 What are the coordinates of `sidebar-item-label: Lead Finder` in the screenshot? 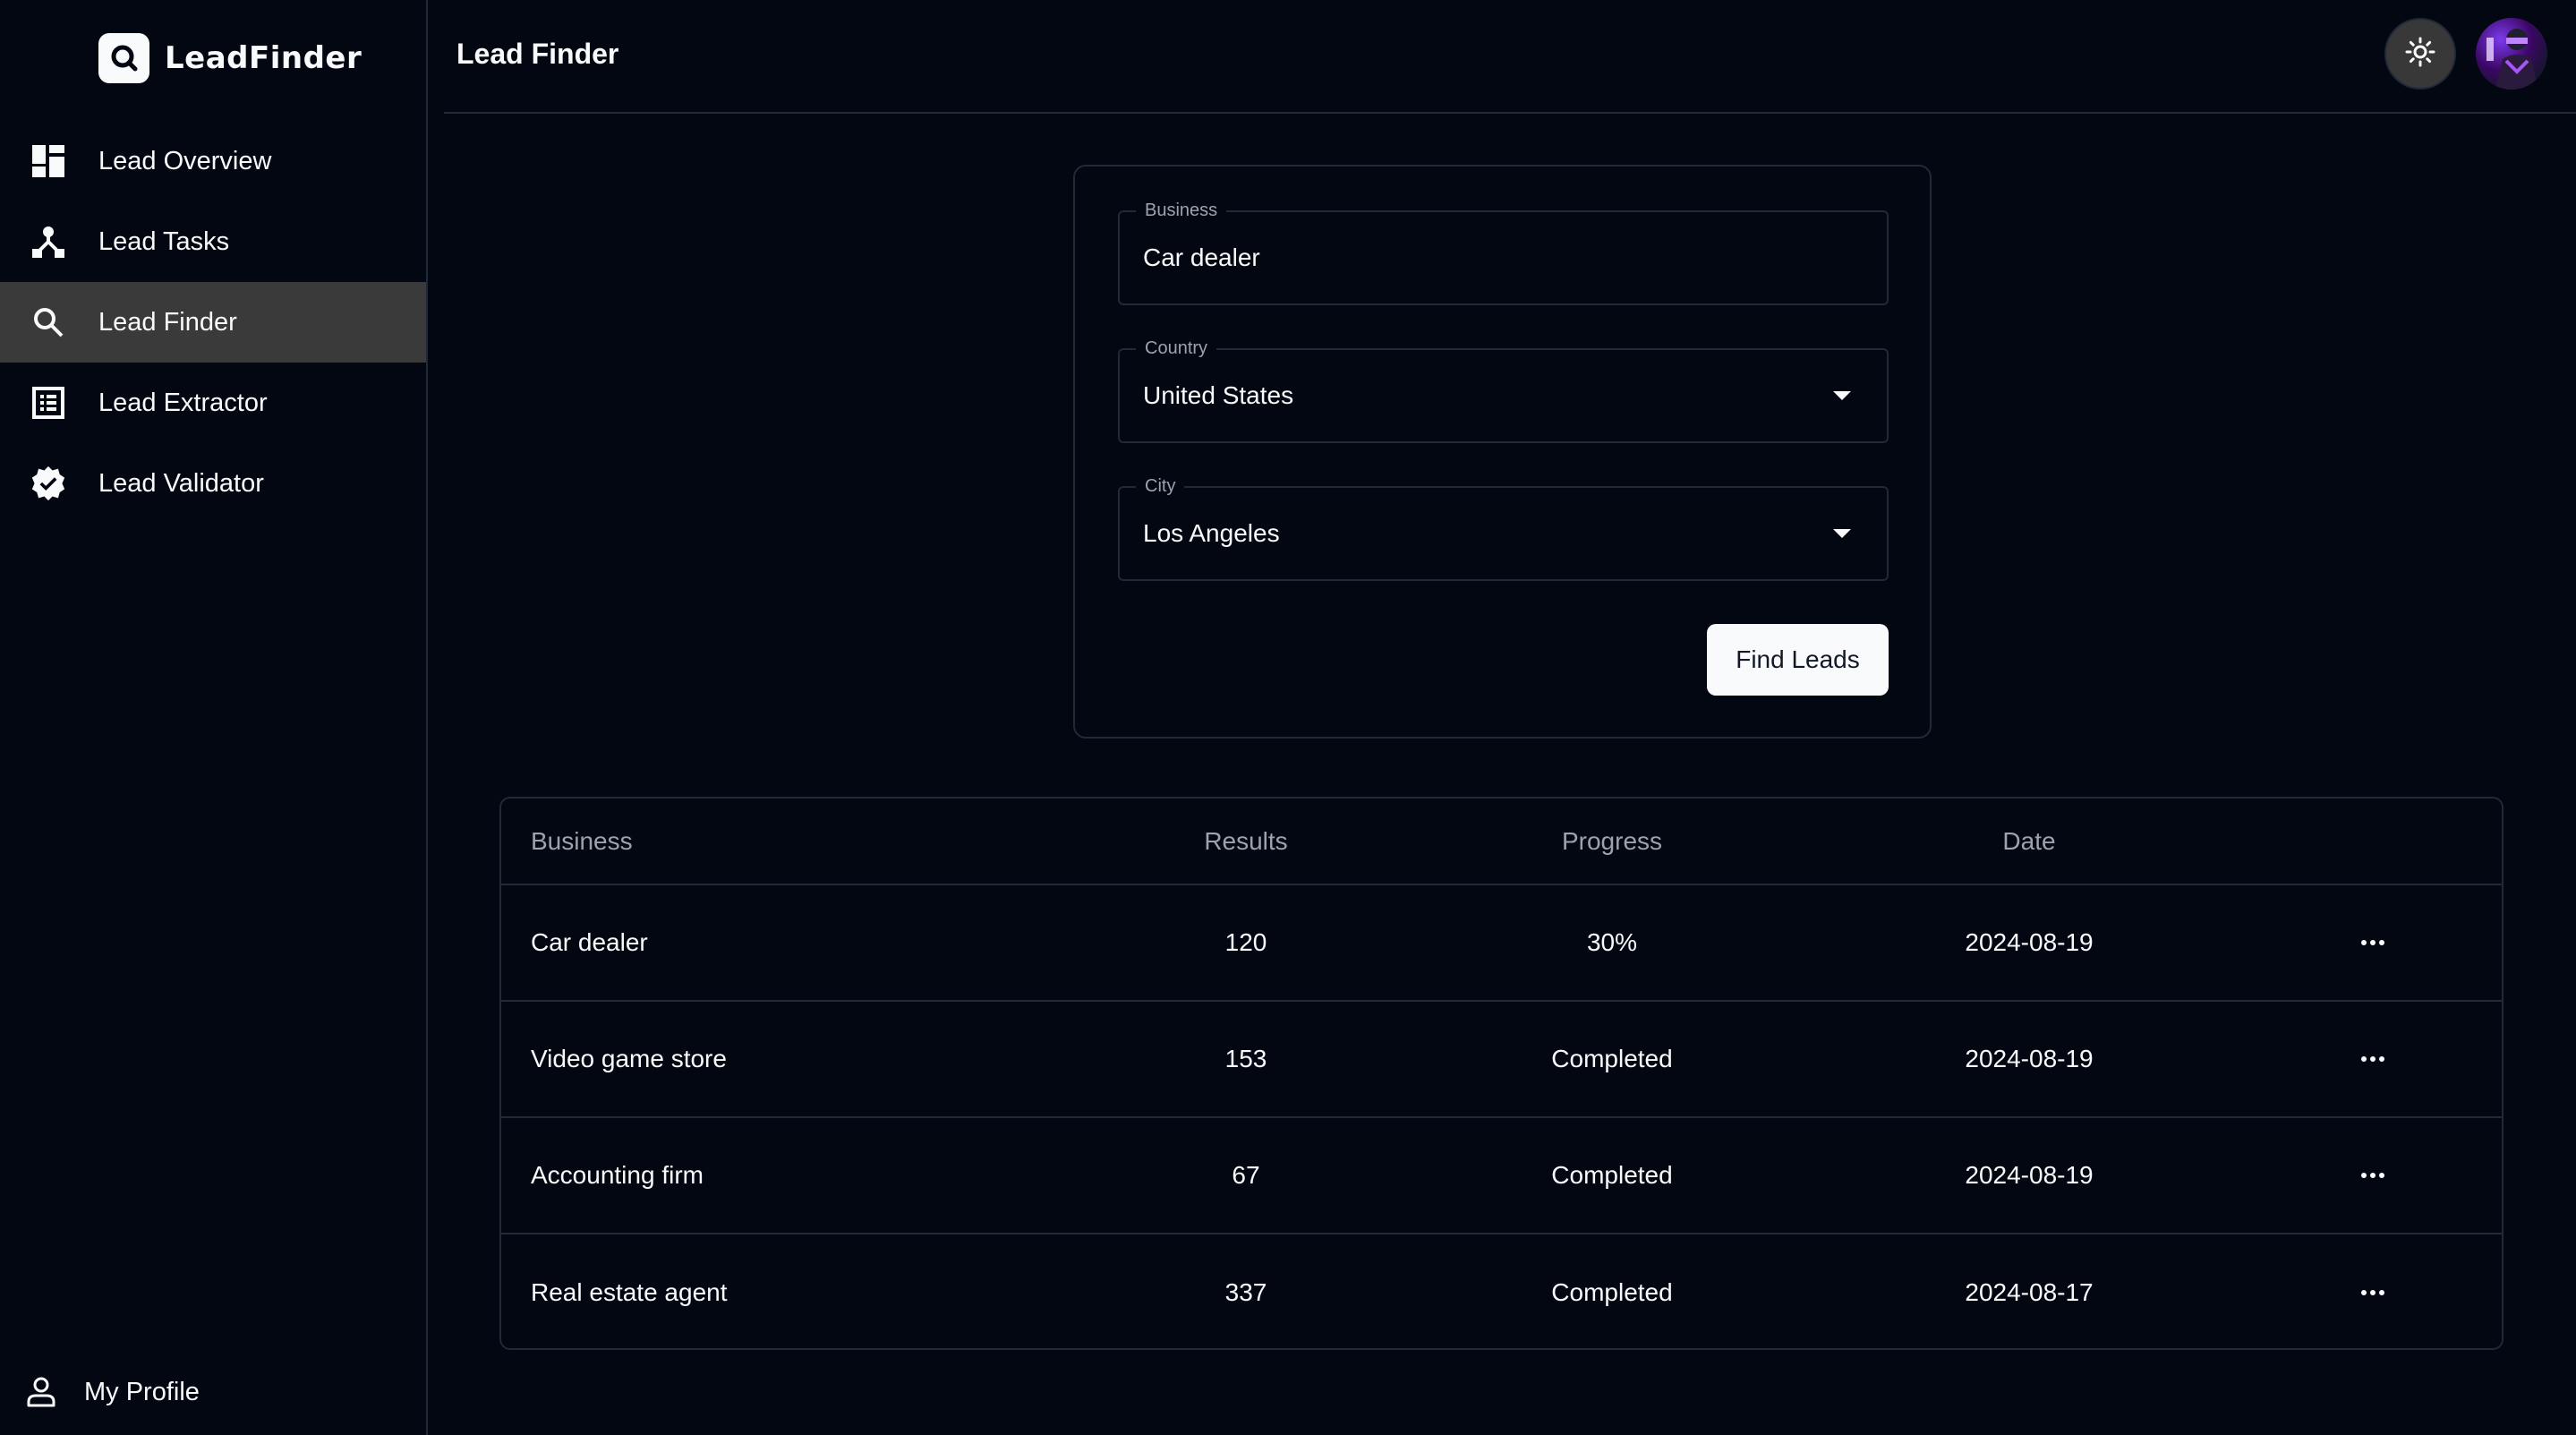 It's located at (167, 322).